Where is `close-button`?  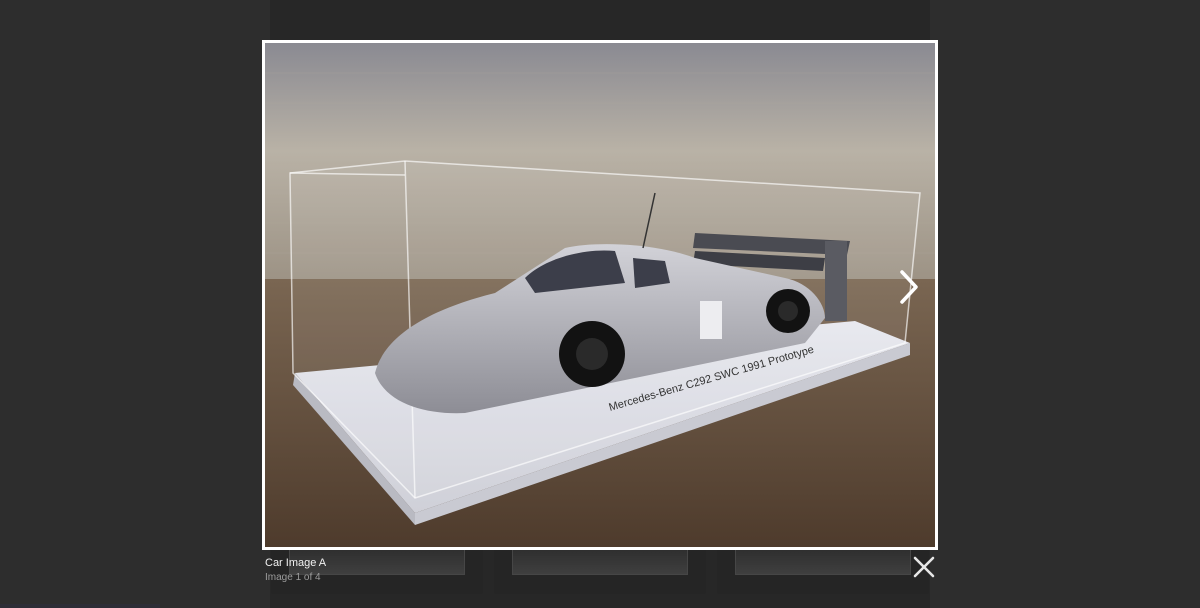
close-button is located at coordinates (924, 567).